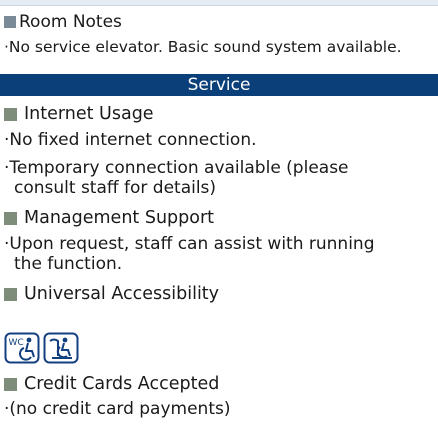  I want to click on accessibility-icons: WC, so click(41, 348).